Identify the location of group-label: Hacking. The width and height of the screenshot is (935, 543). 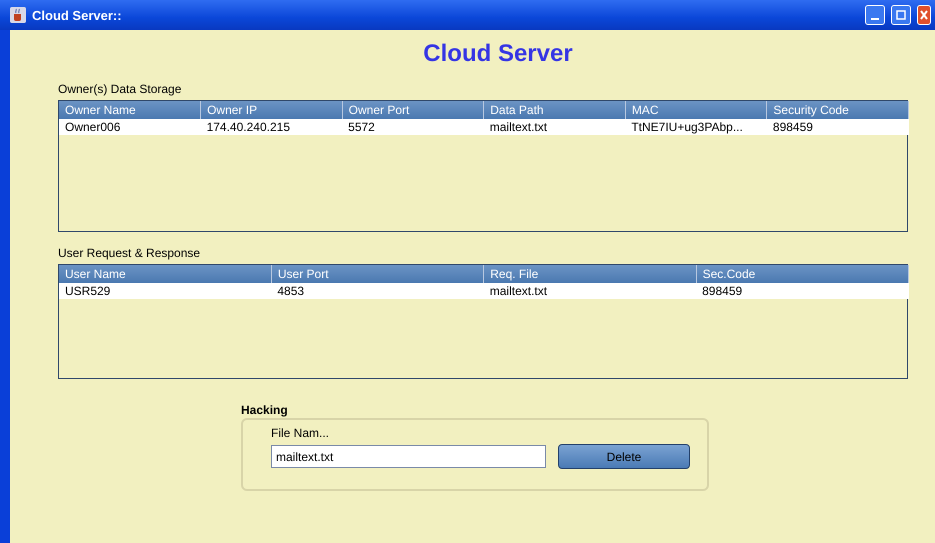
(265, 410).